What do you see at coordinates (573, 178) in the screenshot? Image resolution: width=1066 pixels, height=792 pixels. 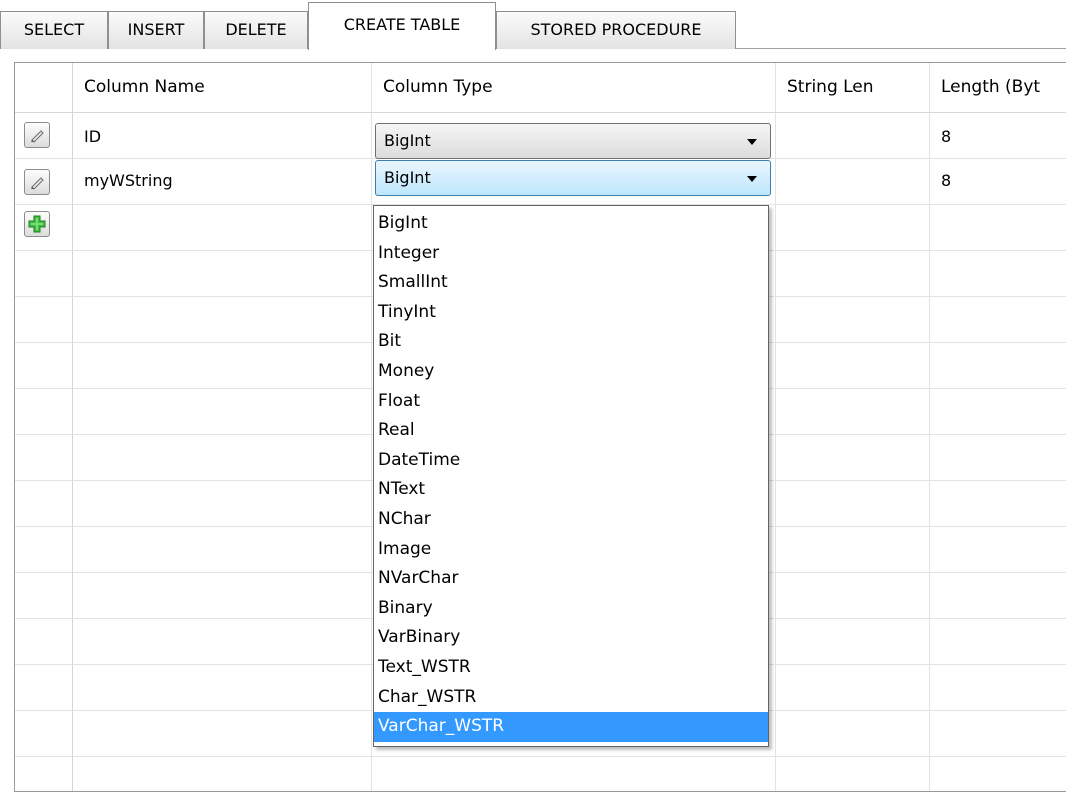 I see `column-type-combo-open: BigInt` at bounding box center [573, 178].